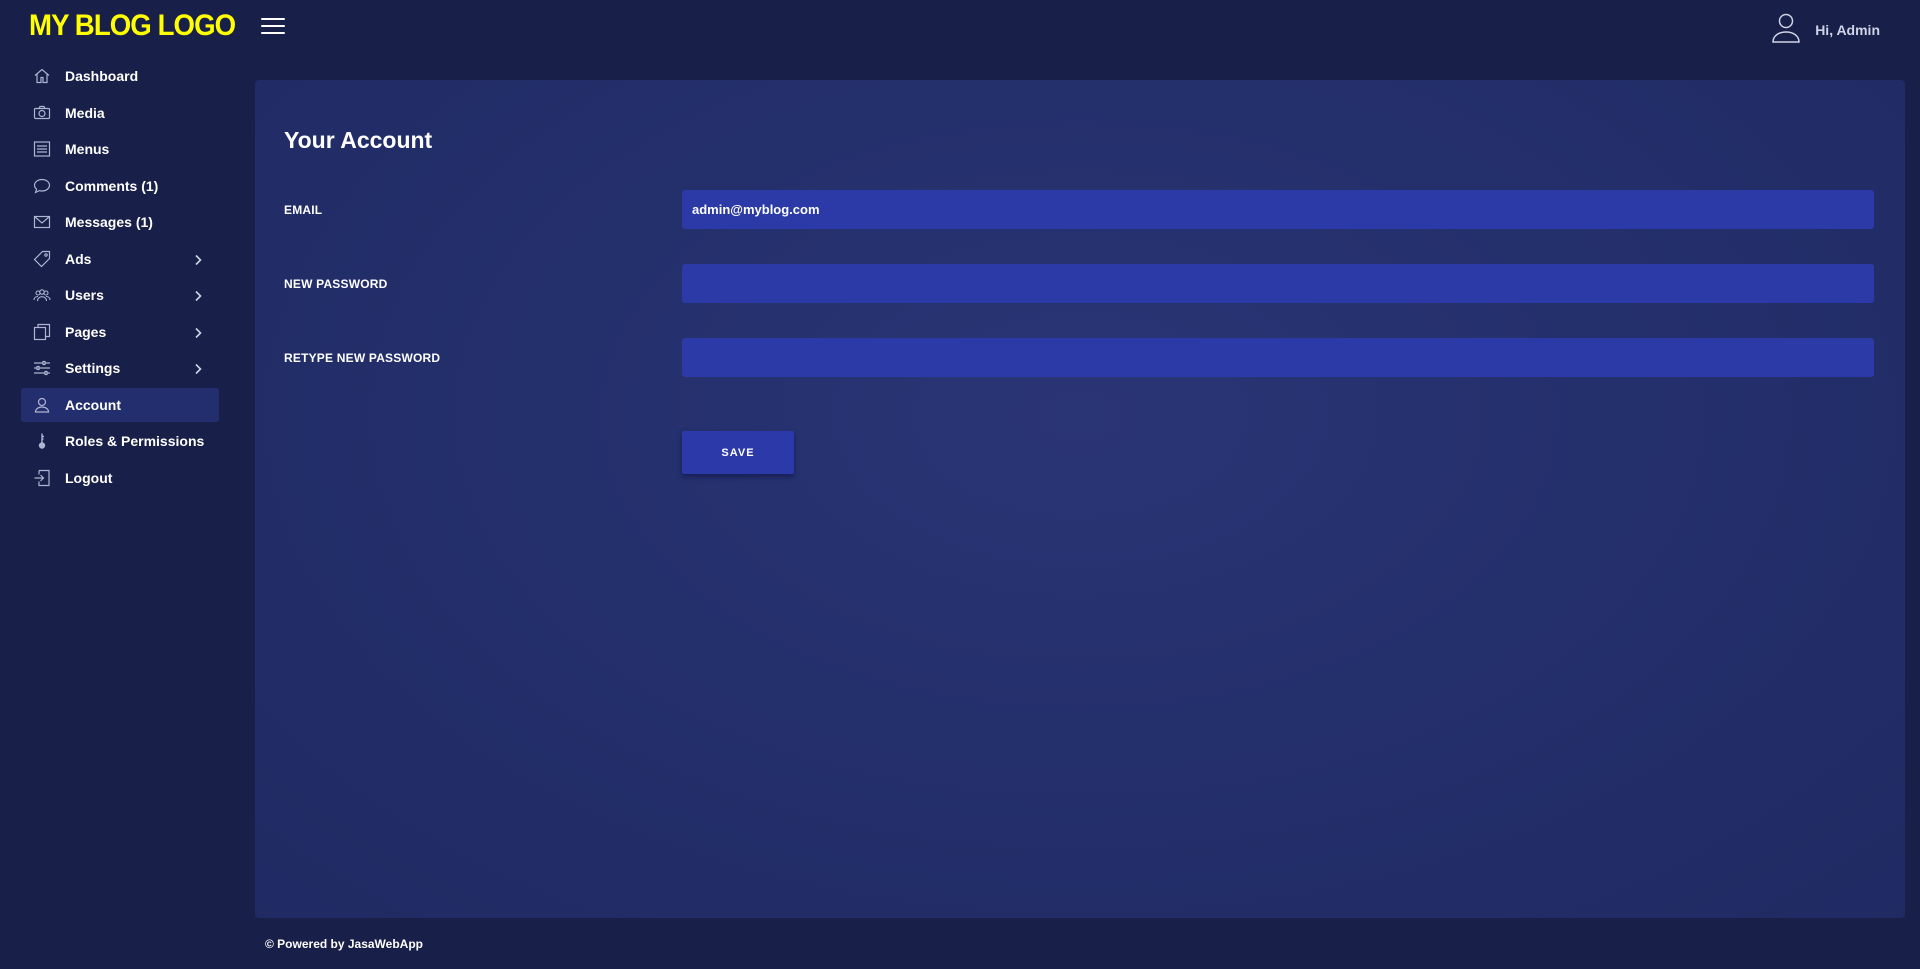 This screenshot has height=969, width=1920. I want to click on sidebar-item-logout: Logout, so click(120, 478).